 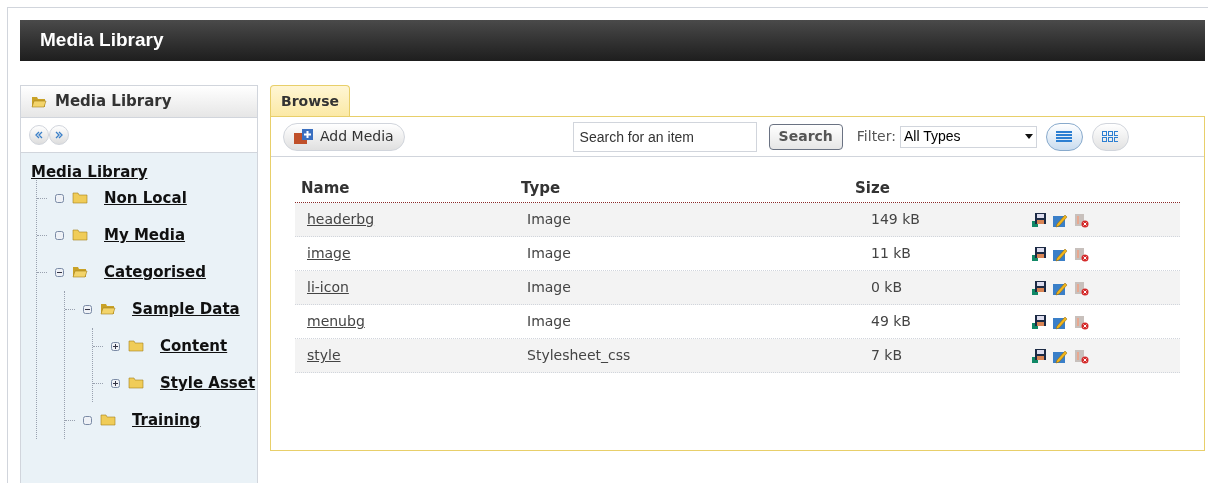 I want to click on tree-item: Categorised, so click(x=155, y=272).